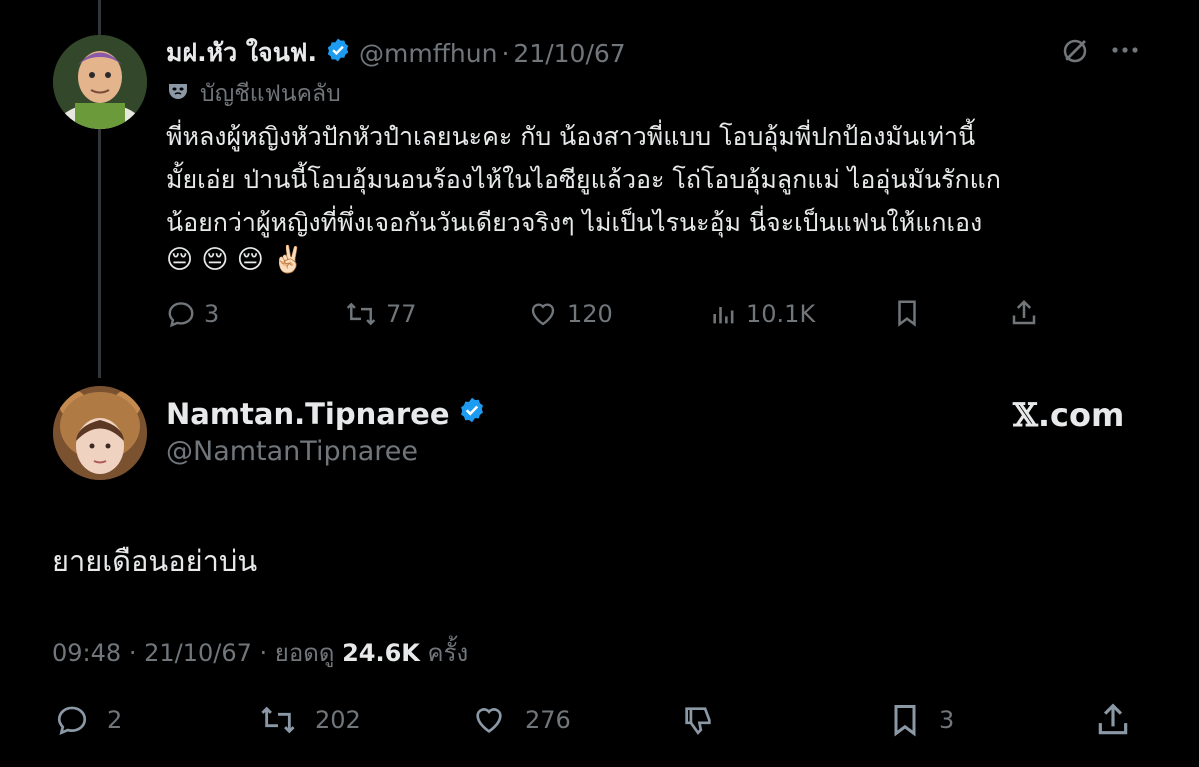 This screenshot has width=1199, height=767. What do you see at coordinates (381, 653) in the screenshot?
I see `main-views-count: 24.6K` at bounding box center [381, 653].